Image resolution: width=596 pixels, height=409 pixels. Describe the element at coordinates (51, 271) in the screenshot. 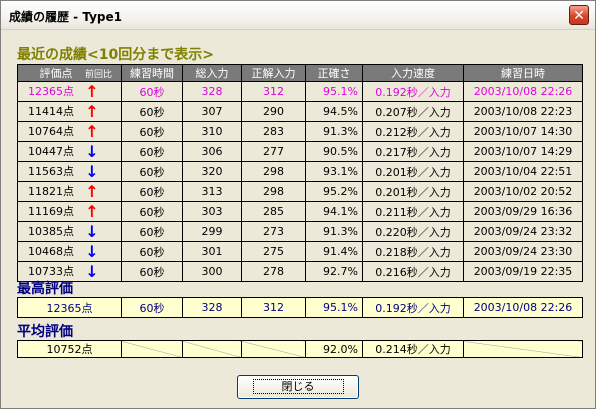

I see `score-value: 10733点` at that location.